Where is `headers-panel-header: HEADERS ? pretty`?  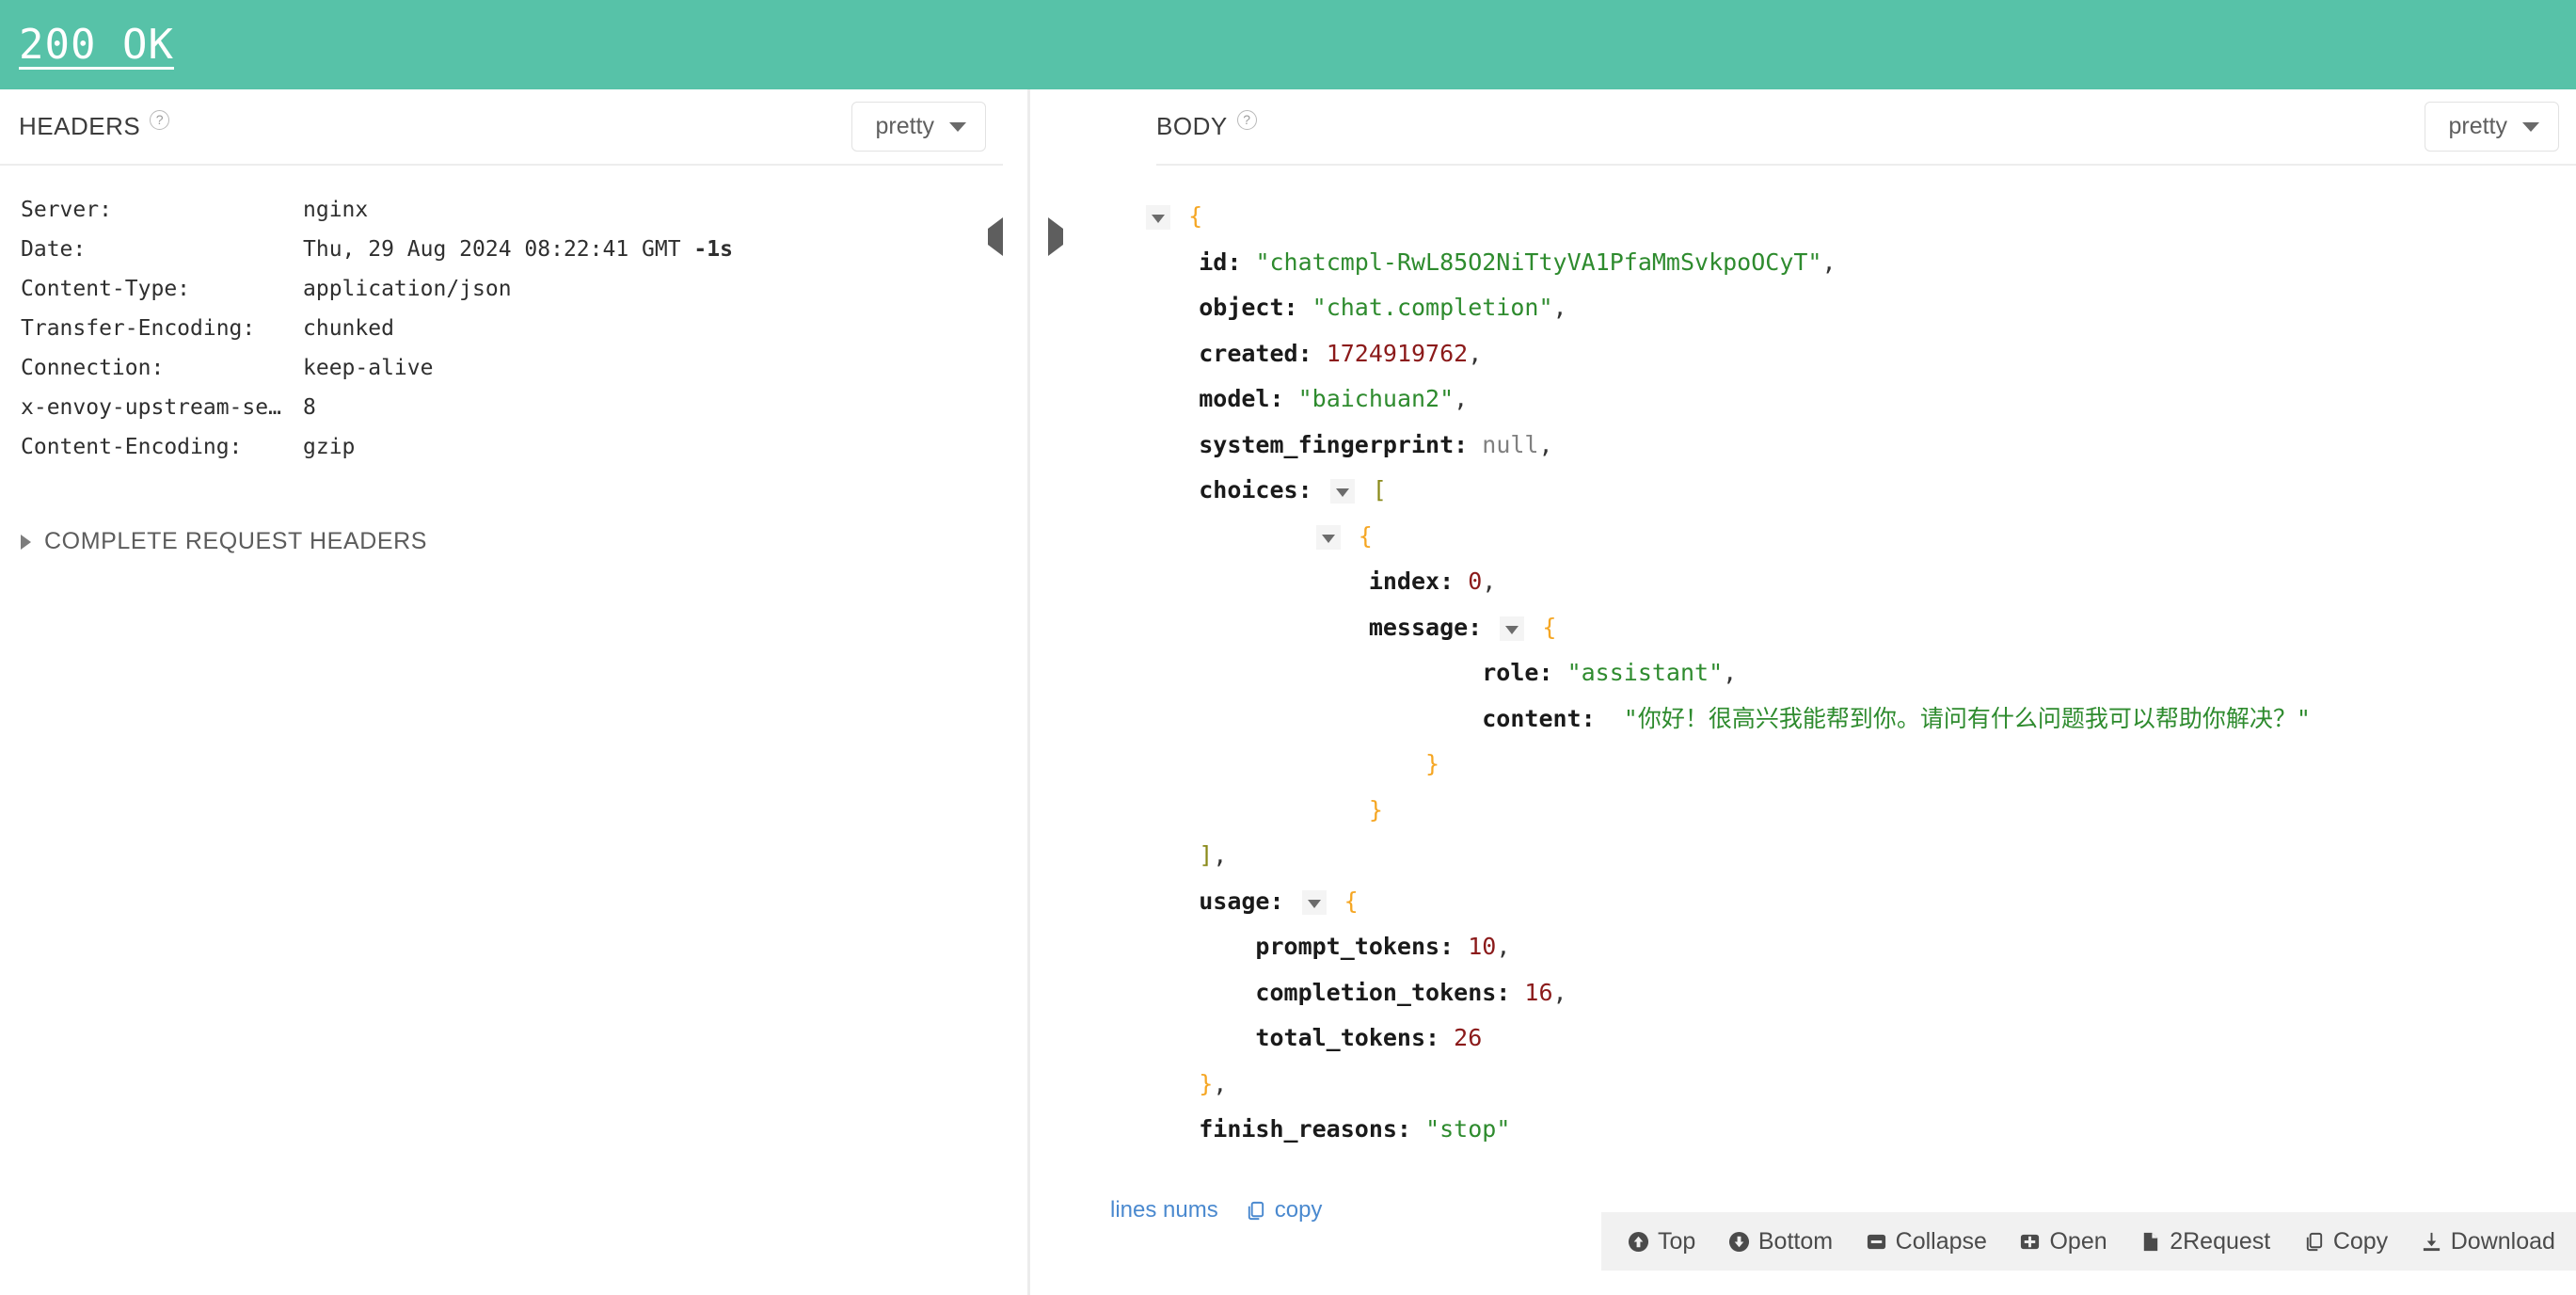
headers-panel-header: HEADERS ? pretty is located at coordinates (502, 126).